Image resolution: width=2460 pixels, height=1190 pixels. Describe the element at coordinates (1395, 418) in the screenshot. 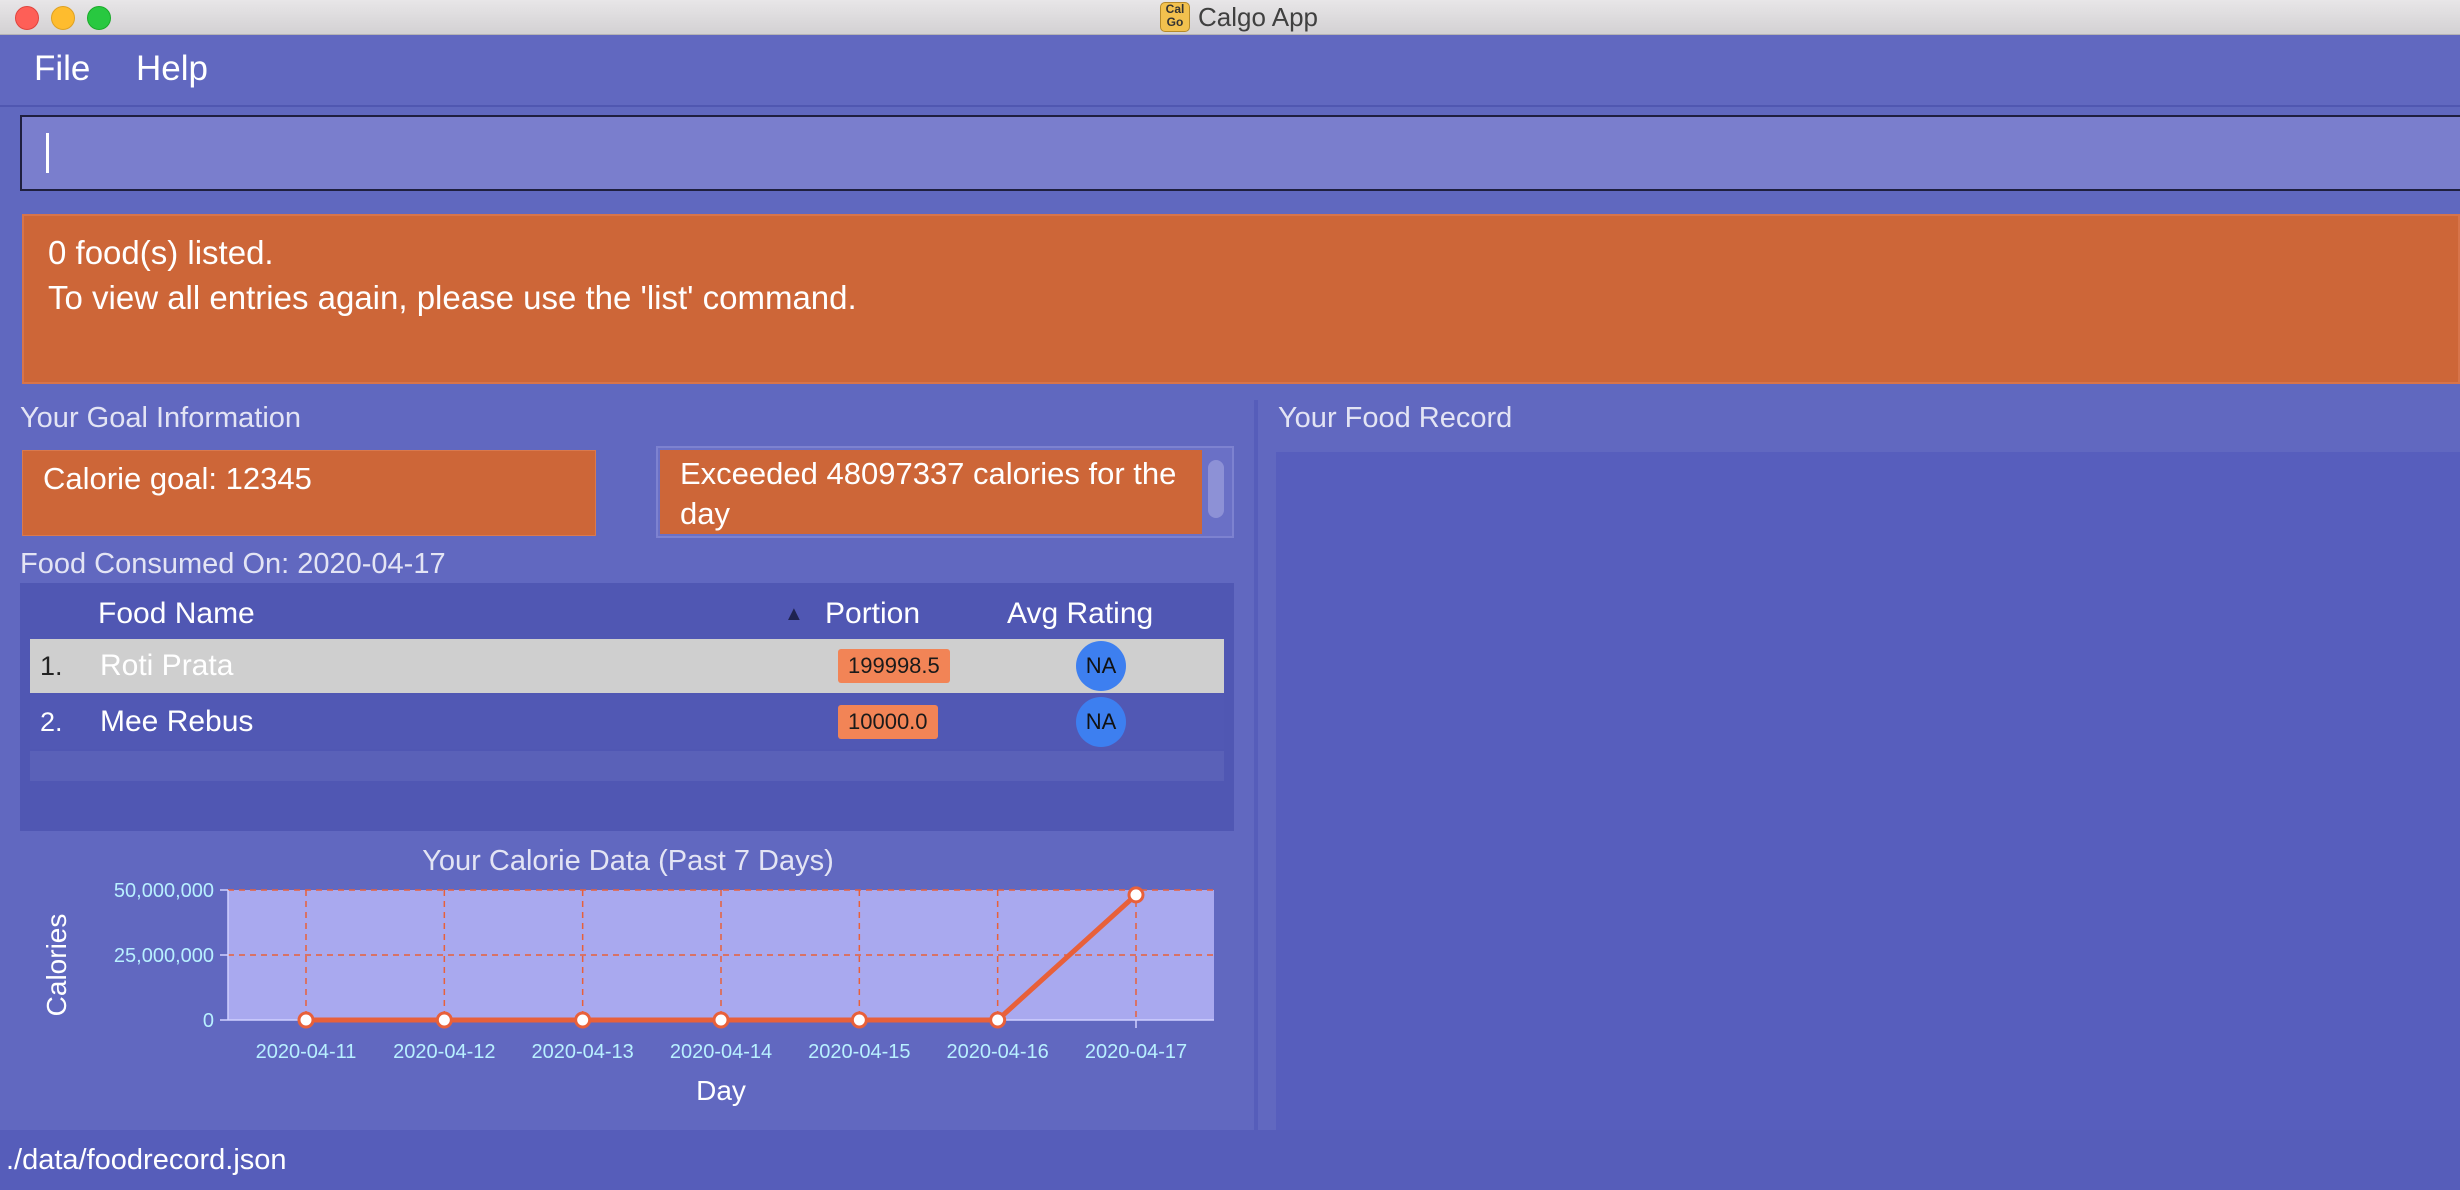

I see `food-record-title: Your Food Record` at that location.